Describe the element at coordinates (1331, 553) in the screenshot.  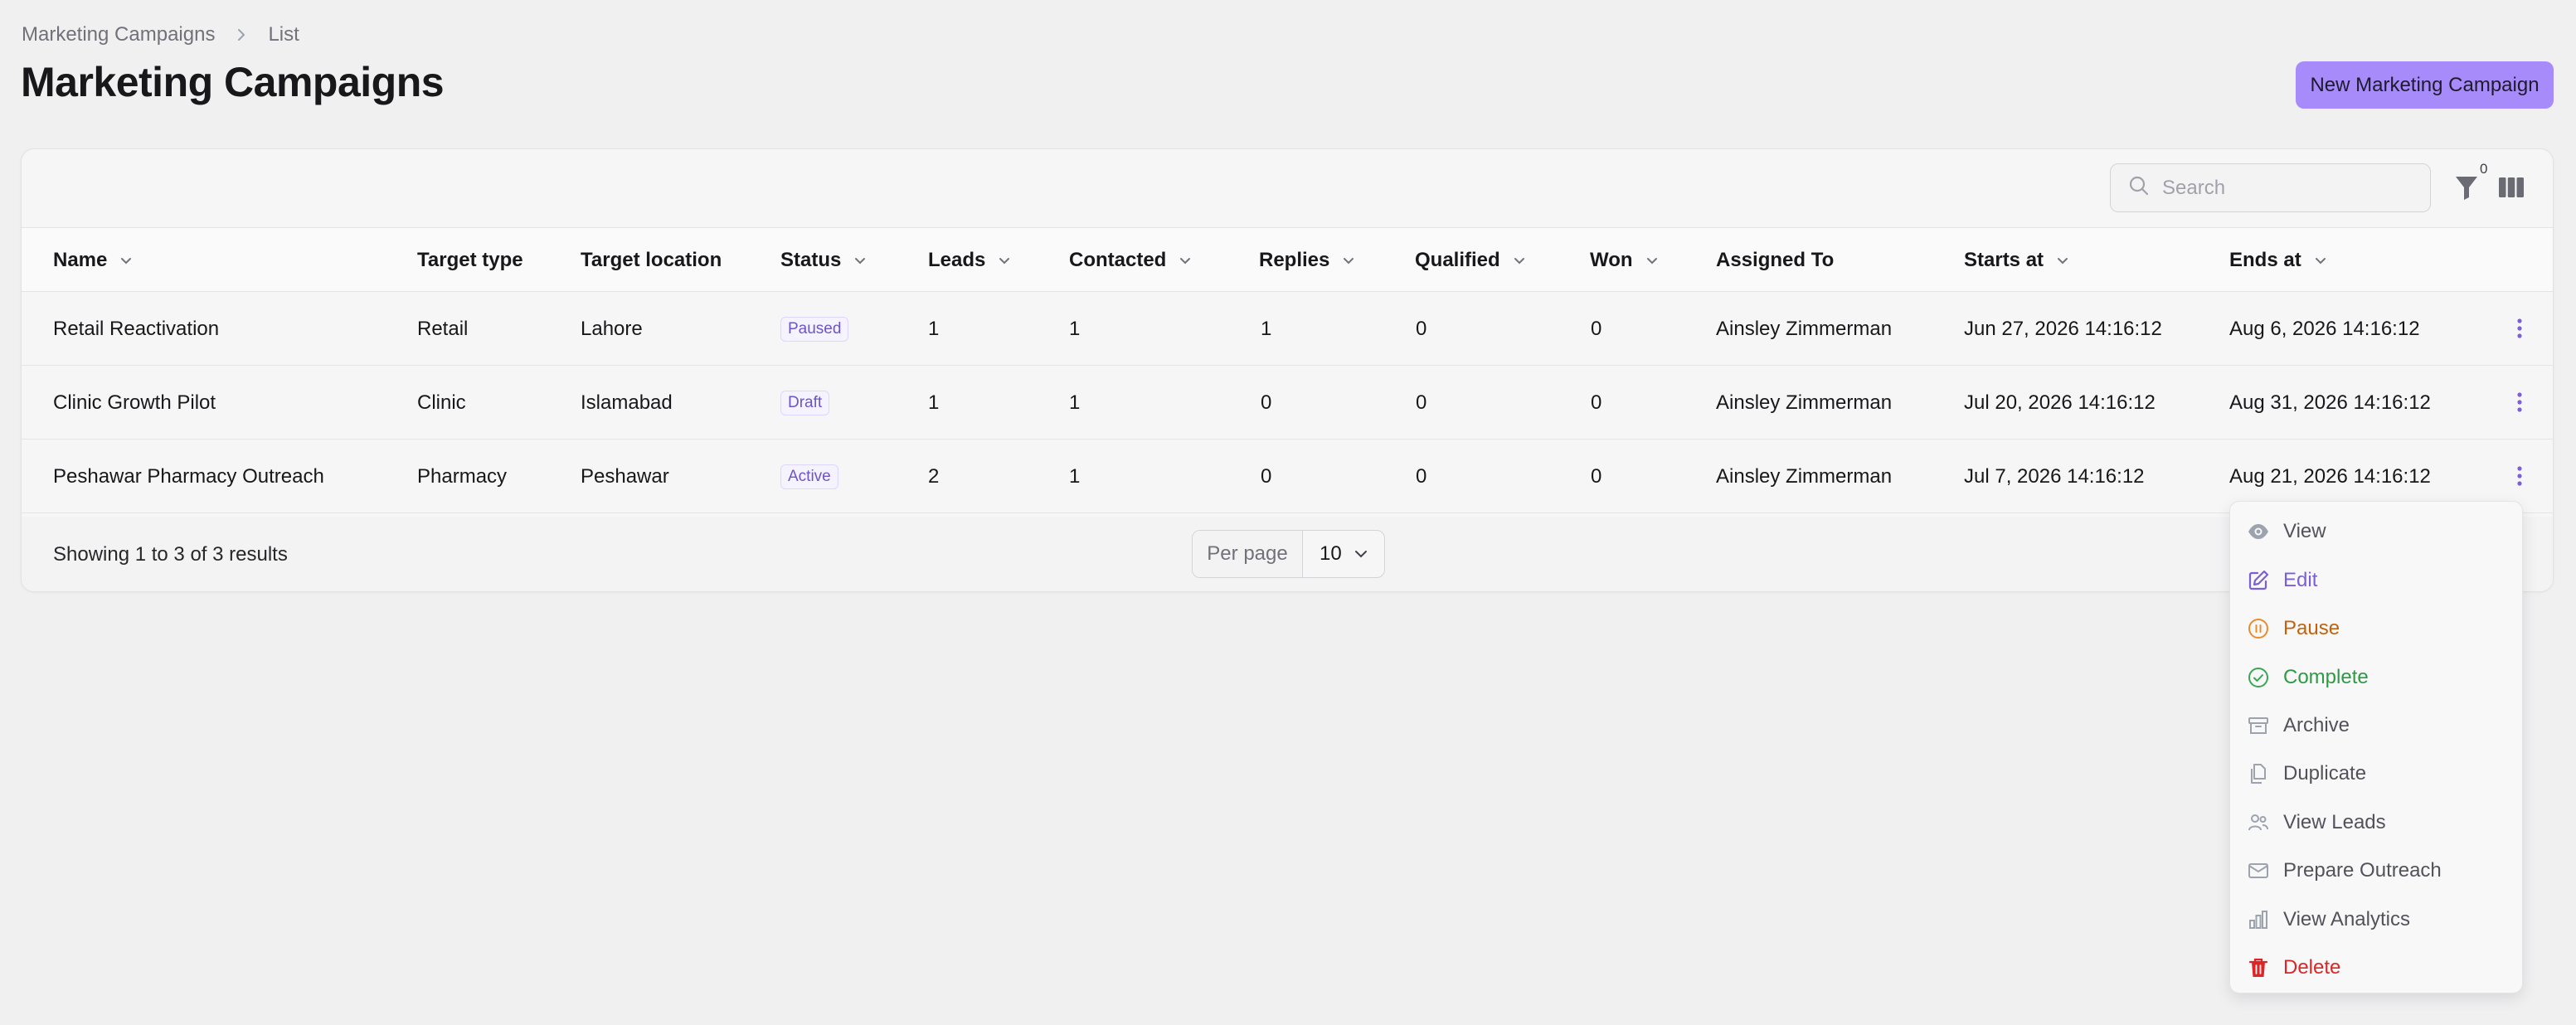
I see `per-page-value: 10` at that location.